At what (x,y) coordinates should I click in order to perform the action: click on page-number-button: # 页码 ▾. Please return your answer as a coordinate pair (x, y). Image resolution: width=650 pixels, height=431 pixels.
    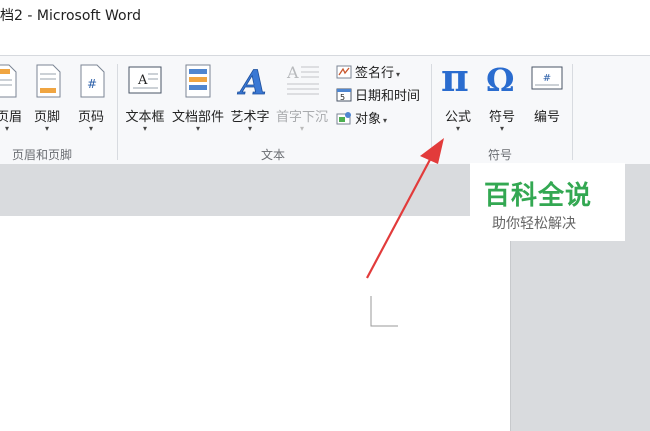
    Looking at the image, I should click on (91, 100).